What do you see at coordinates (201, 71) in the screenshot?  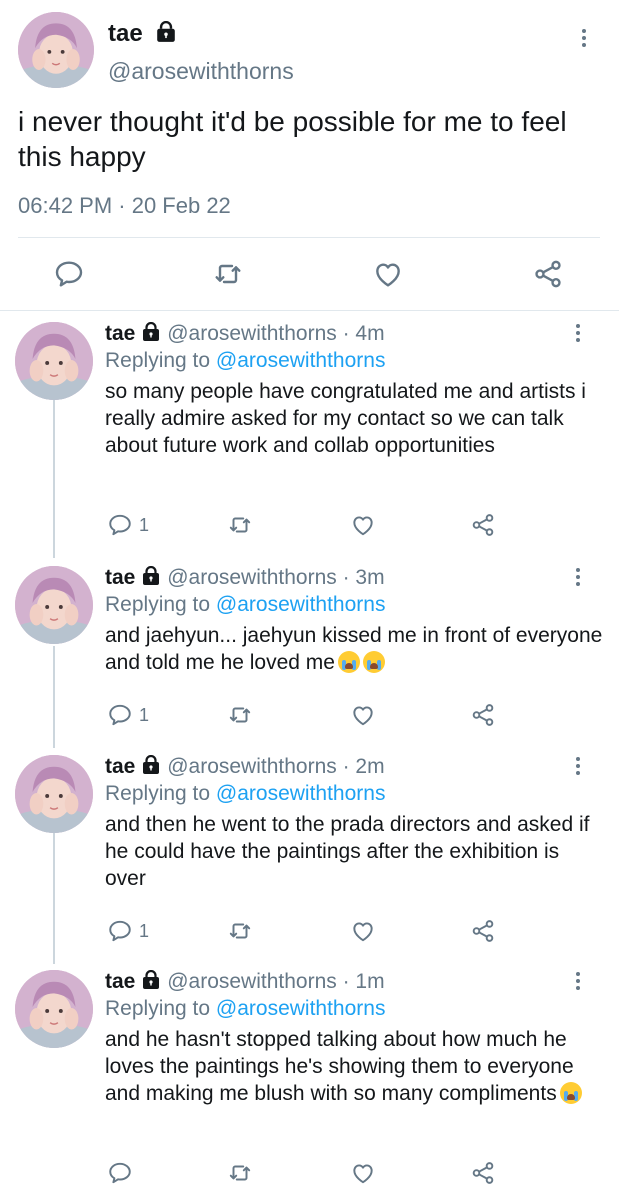 I see `username-handle: @arosewiththorns` at bounding box center [201, 71].